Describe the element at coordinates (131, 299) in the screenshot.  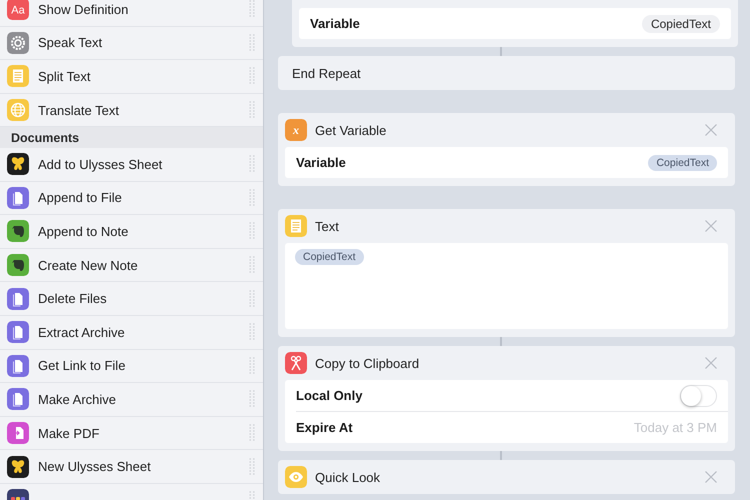
I see `sidebar-item: Delete Files` at that location.